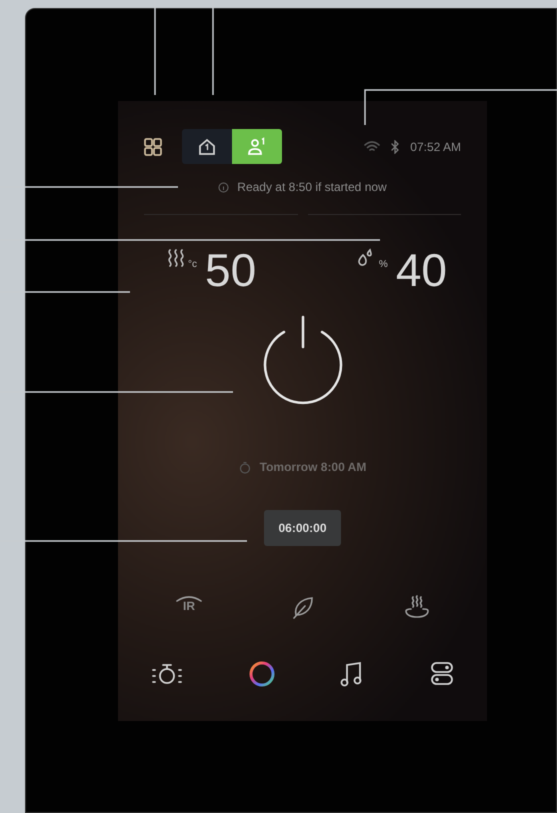 This screenshot has width=557, height=813. What do you see at coordinates (230, 270) in the screenshot?
I see `temperature-value: 50` at bounding box center [230, 270].